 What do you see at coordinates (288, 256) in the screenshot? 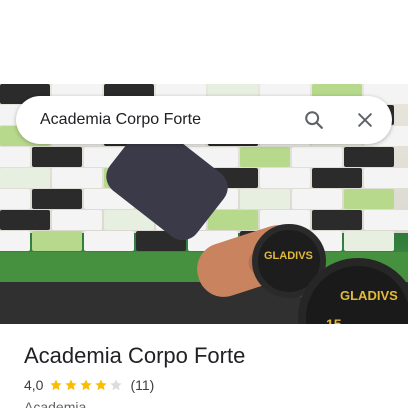
I see `plate-brand-label: GLADIVS` at bounding box center [288, 256].